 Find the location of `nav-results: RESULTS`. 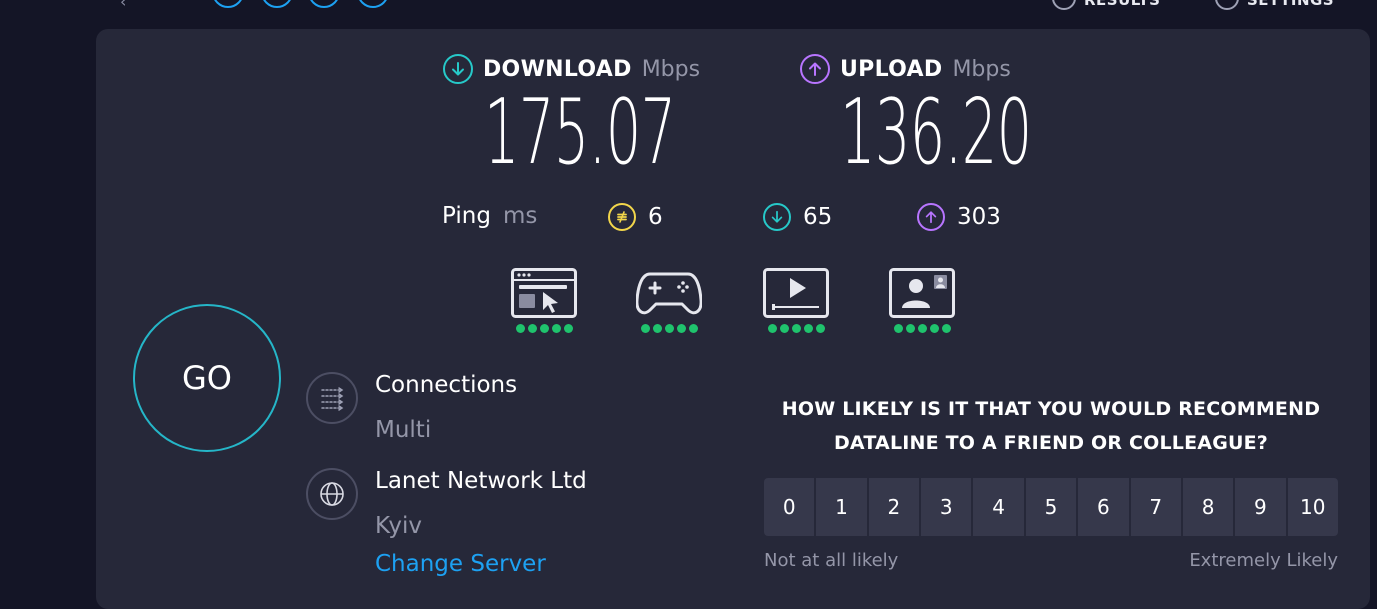

nav-results: RESULTS is located at coordinates (1106, 5).